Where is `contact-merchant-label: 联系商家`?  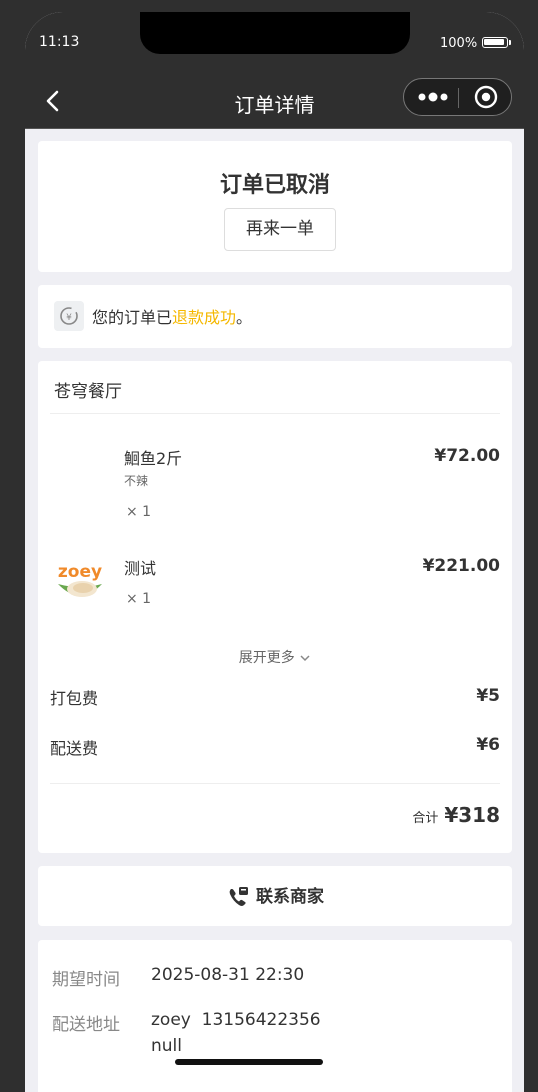
contact-merchant-label: 联系商家 is located at coordinates (290, 897).